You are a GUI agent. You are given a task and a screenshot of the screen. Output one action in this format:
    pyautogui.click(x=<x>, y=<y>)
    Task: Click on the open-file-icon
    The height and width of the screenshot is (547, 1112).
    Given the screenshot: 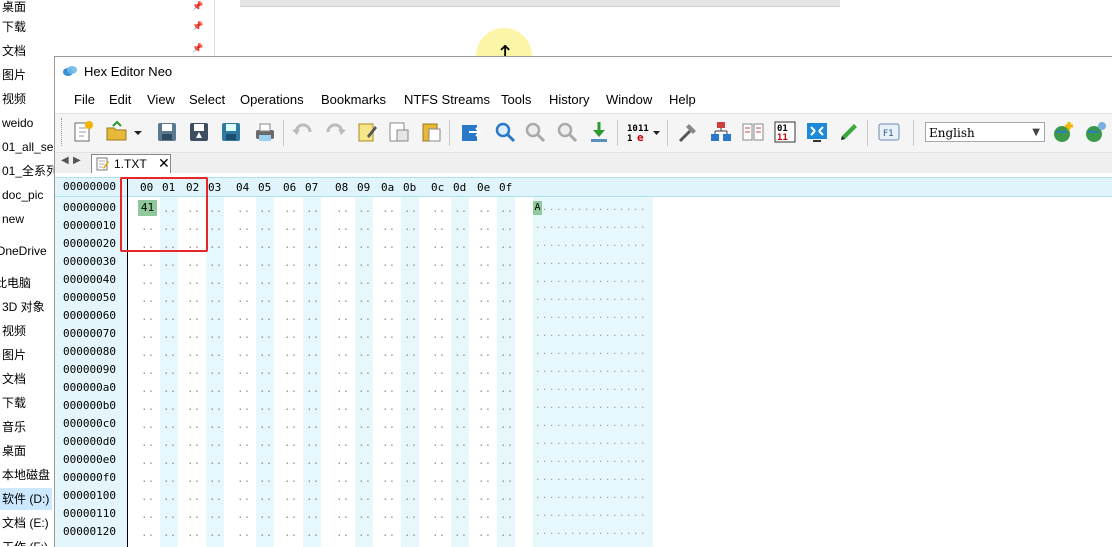 What is the action you would take?
    pyautogui.click(x=117, y=132)
    